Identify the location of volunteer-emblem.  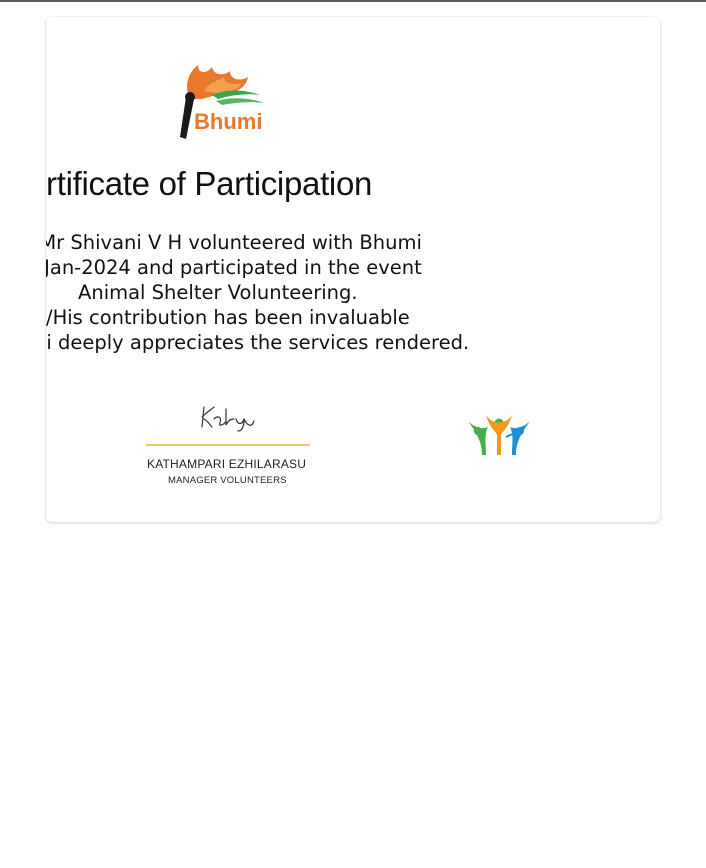
(499, 435).